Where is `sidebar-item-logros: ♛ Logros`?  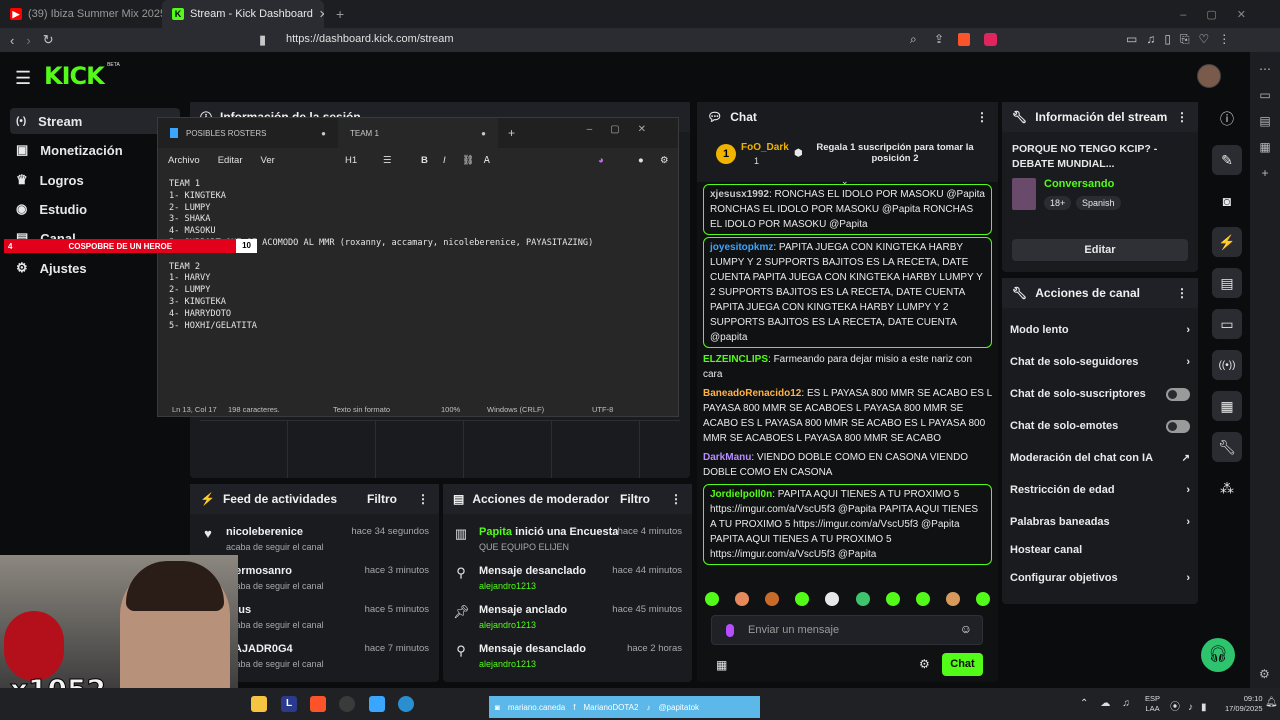
sidebar-item-logros: ♛ Logros is located at coordinates (95, 180).